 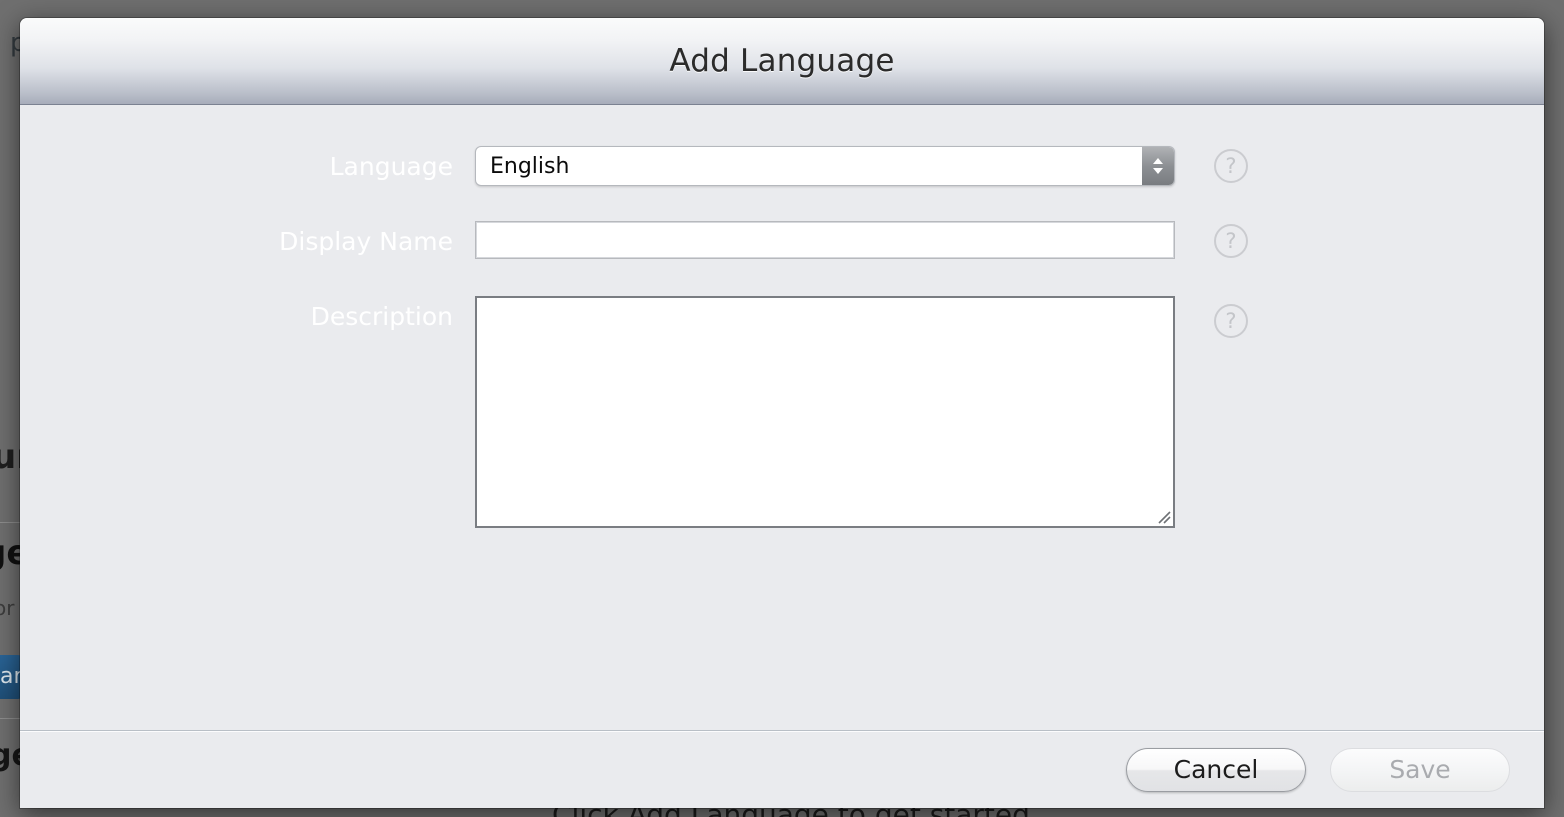 What do you see at coordinates (1216, 769) in the screenshot?
I see `cancel-button: Cancel` at bounding box center [1216, 769].